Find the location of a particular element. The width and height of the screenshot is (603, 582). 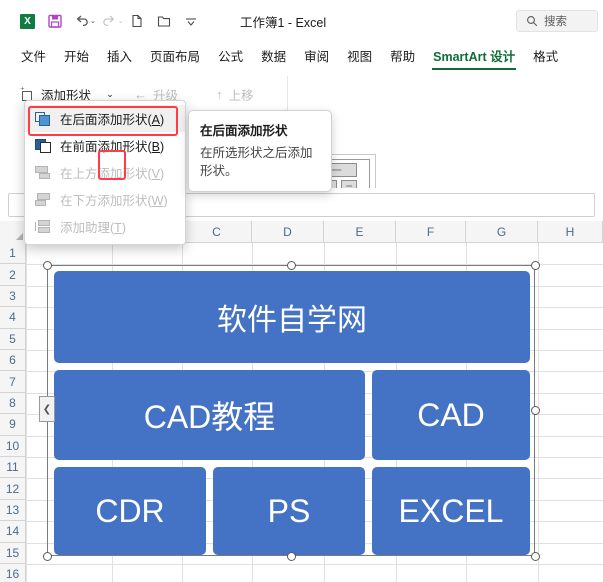

add-shape-above-icon is located at coordinates (43, 172).